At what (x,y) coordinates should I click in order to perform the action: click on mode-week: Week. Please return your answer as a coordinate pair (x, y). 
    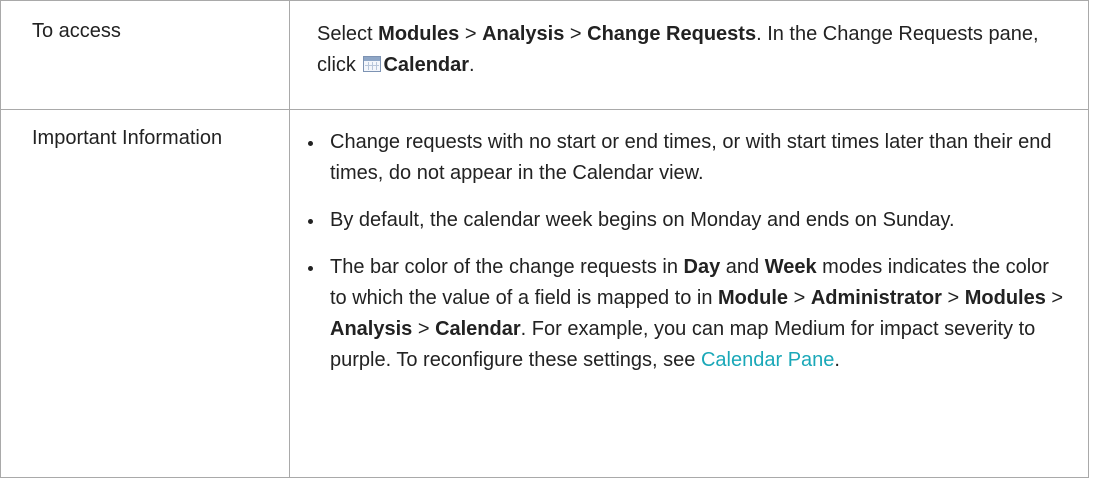
    Looking at the image, I should click on (790, 267).